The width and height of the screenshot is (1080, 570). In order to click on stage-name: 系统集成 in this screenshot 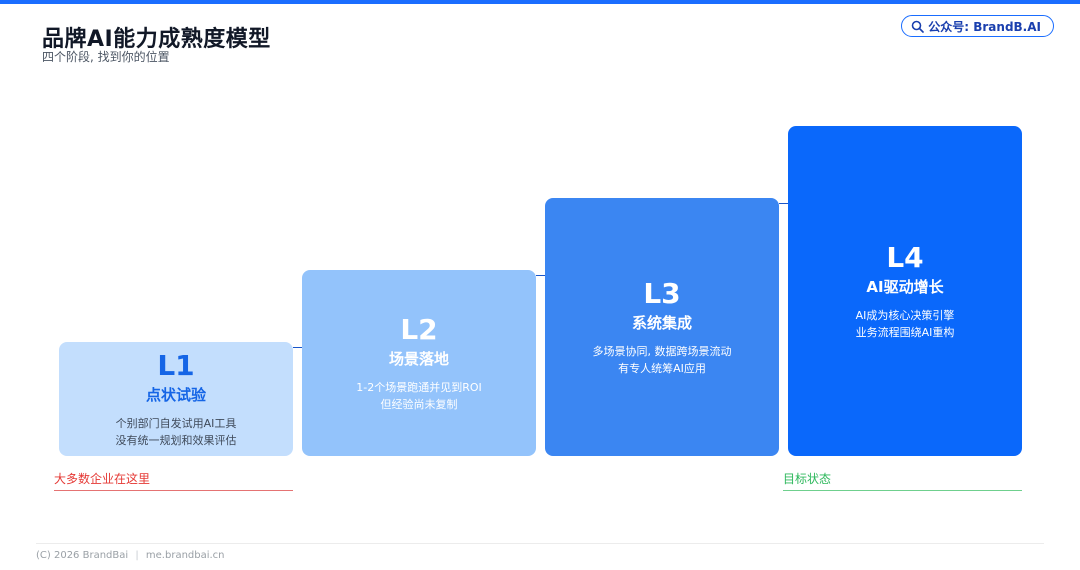, I will do `click(661, 322)`.